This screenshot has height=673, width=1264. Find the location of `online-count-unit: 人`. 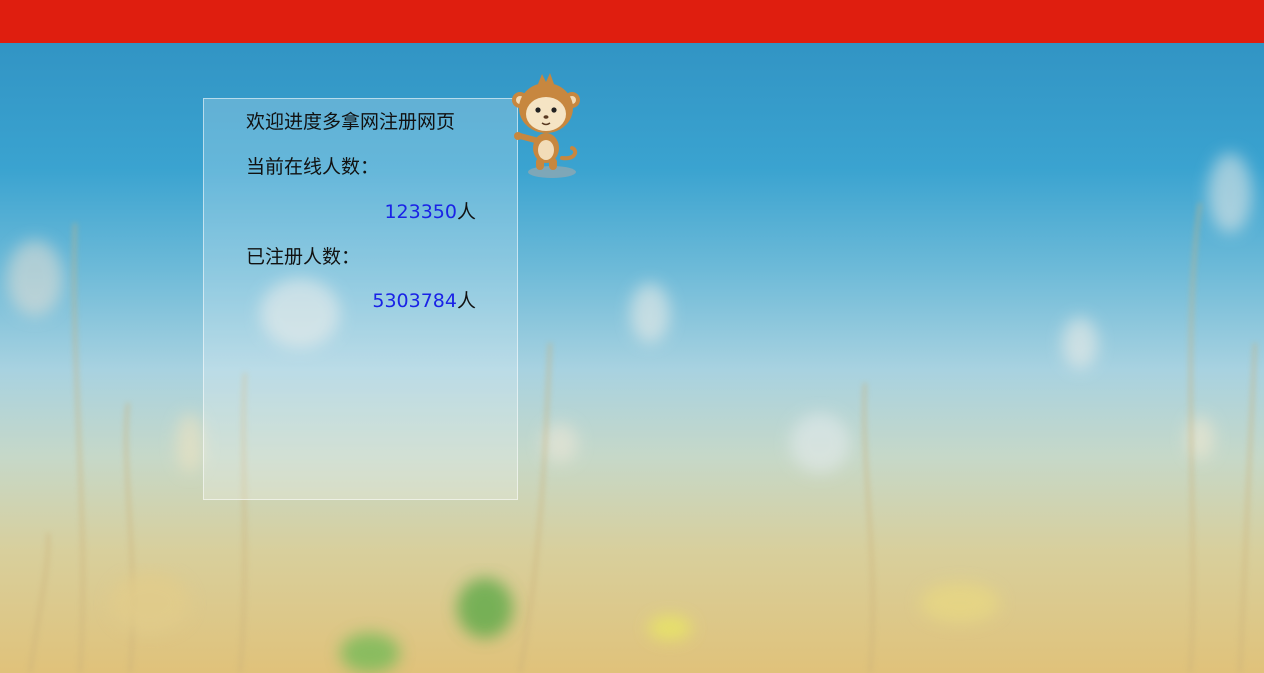

online-count-unit: 人 is located at coordinates (466, 212).